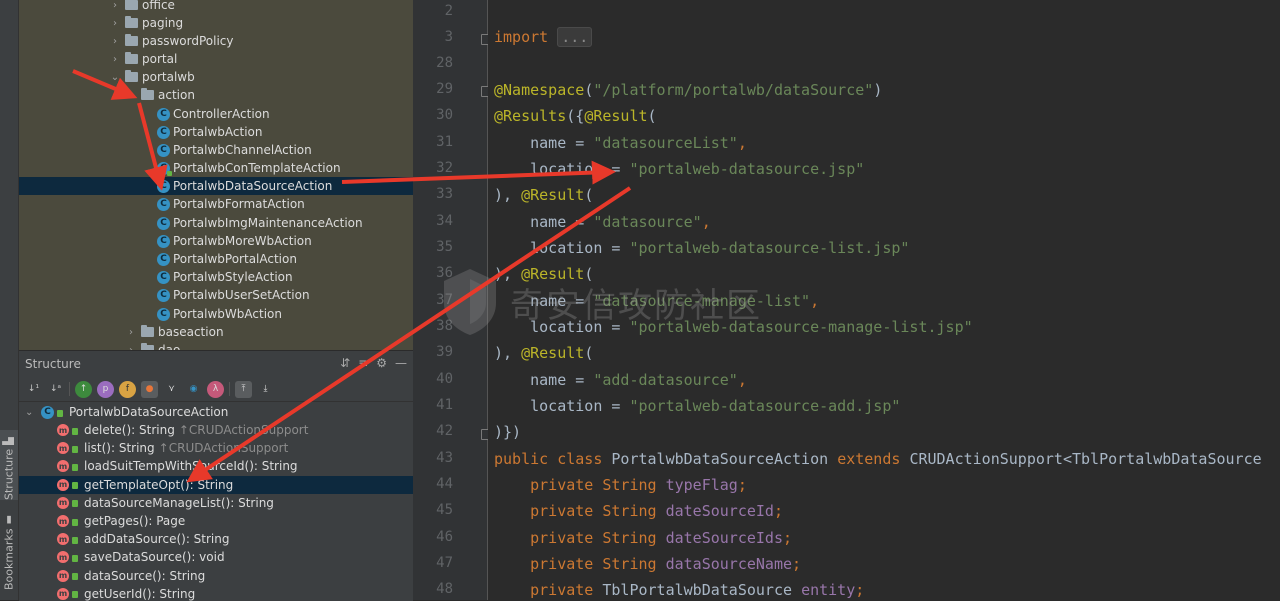 The width and height of the screenshot is (1280, 601). I want to click on collapse-all-icon: ≡, so click(363, 363).